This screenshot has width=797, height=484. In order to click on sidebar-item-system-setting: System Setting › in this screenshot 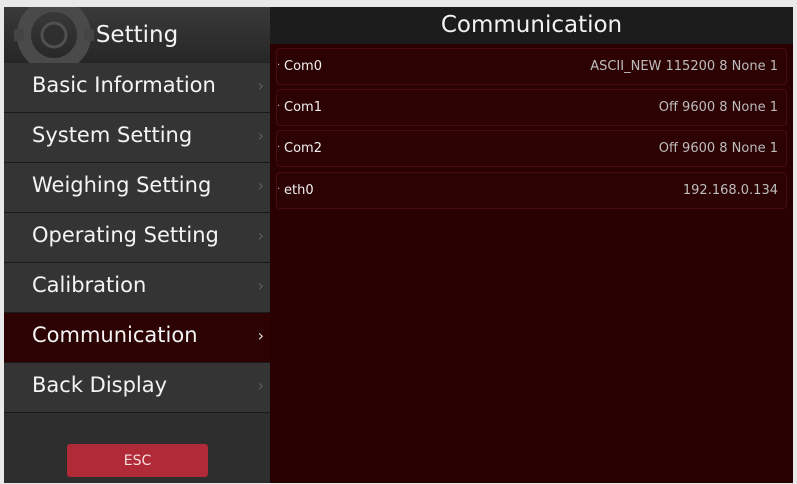, I will do `click(137, 138)`.